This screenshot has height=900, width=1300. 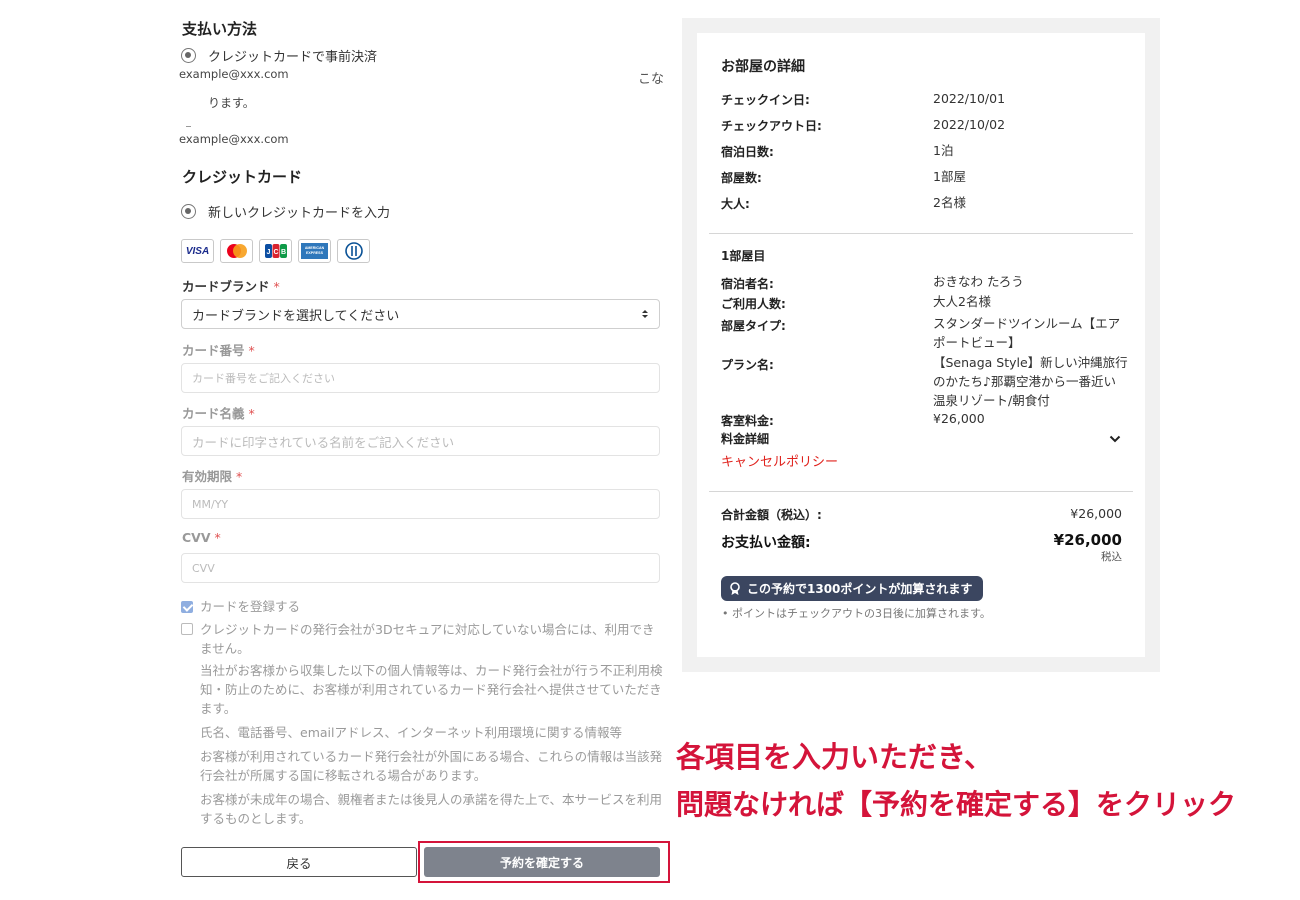 What do you see at coordinates (959, 418) in the screenshot?
I see `room-rate-value: ¥26,000` at bounding box center [959, 418].